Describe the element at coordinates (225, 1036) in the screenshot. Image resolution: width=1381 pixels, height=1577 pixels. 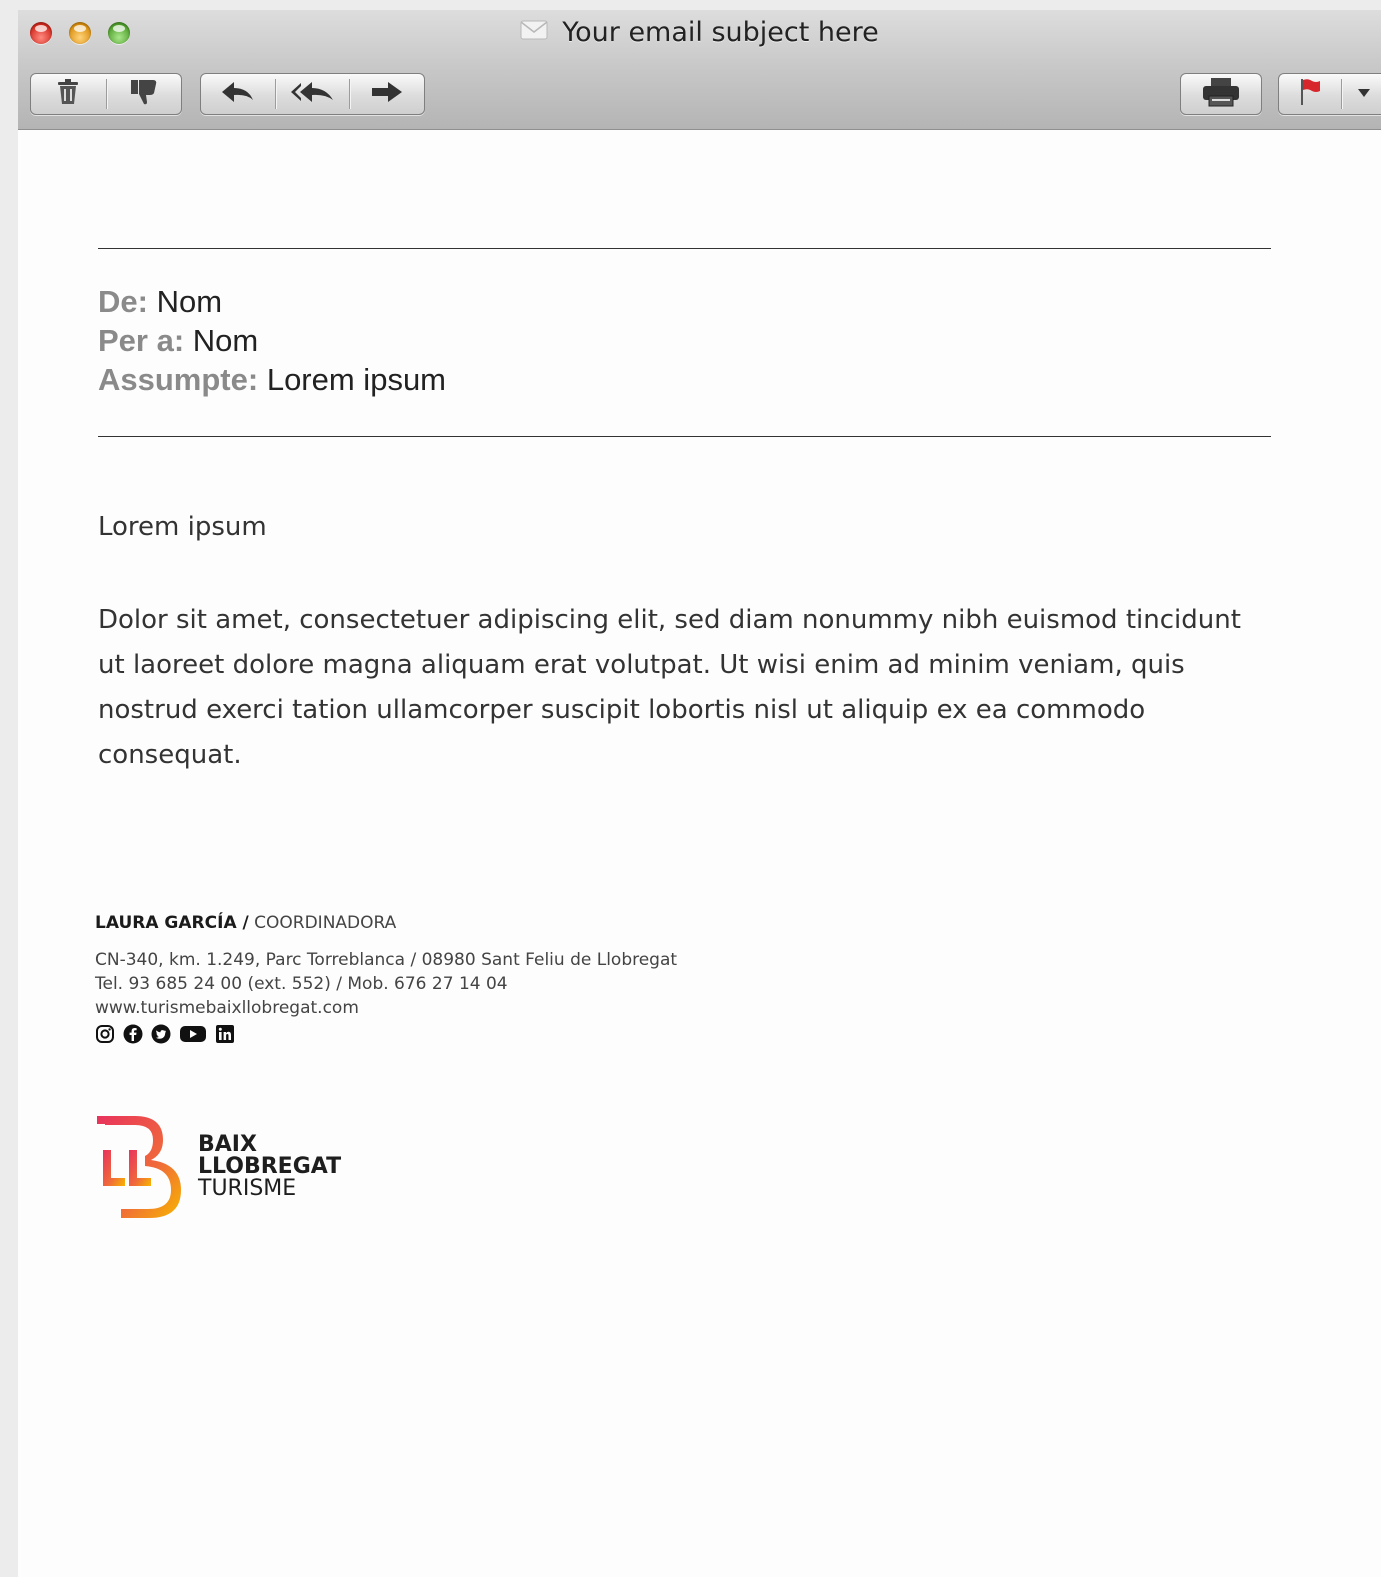
I see `linkedin-icon` at that location.